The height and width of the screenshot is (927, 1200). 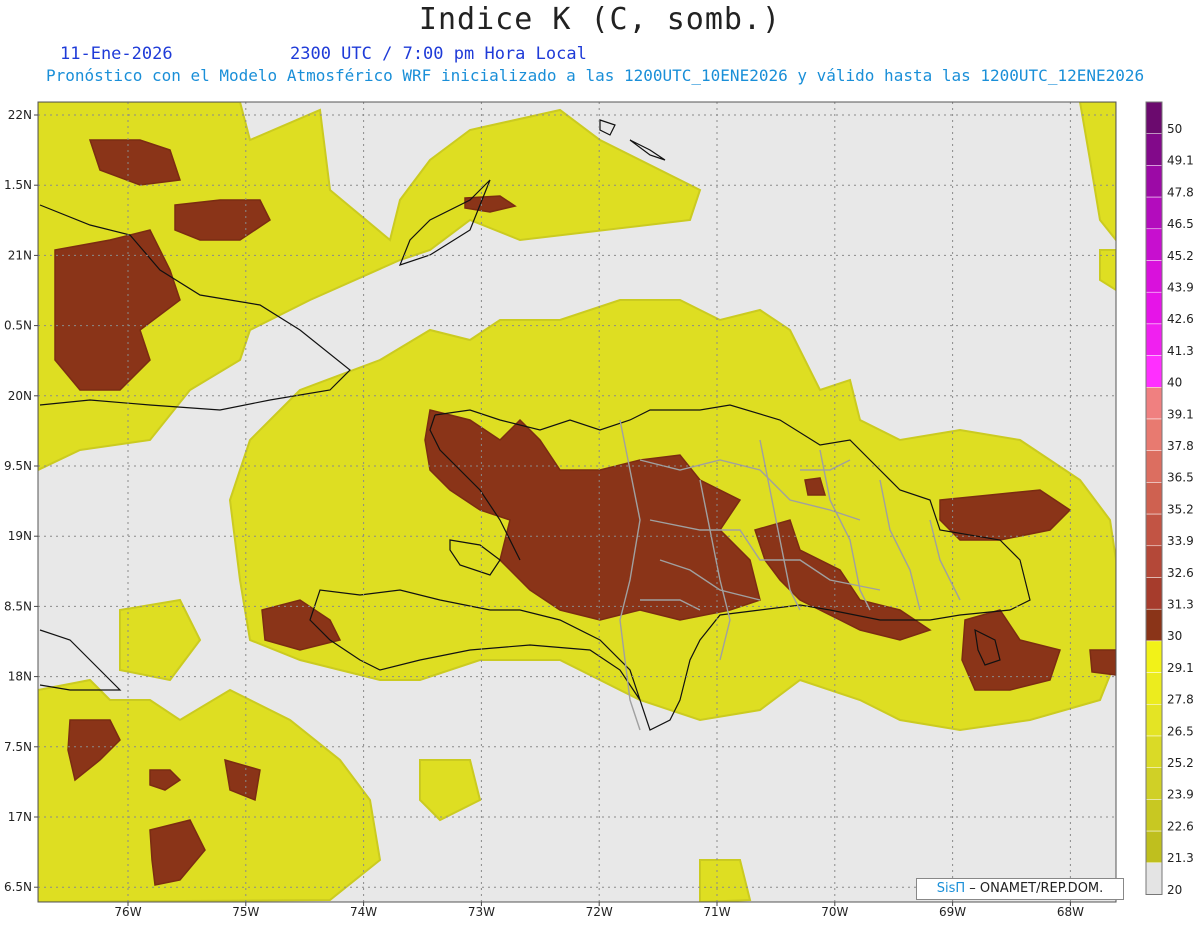 What do you see at coordinates (1180, 573) in the screenshot?
I see `legend-label: 32.6` at bounding box center [1180, 573].